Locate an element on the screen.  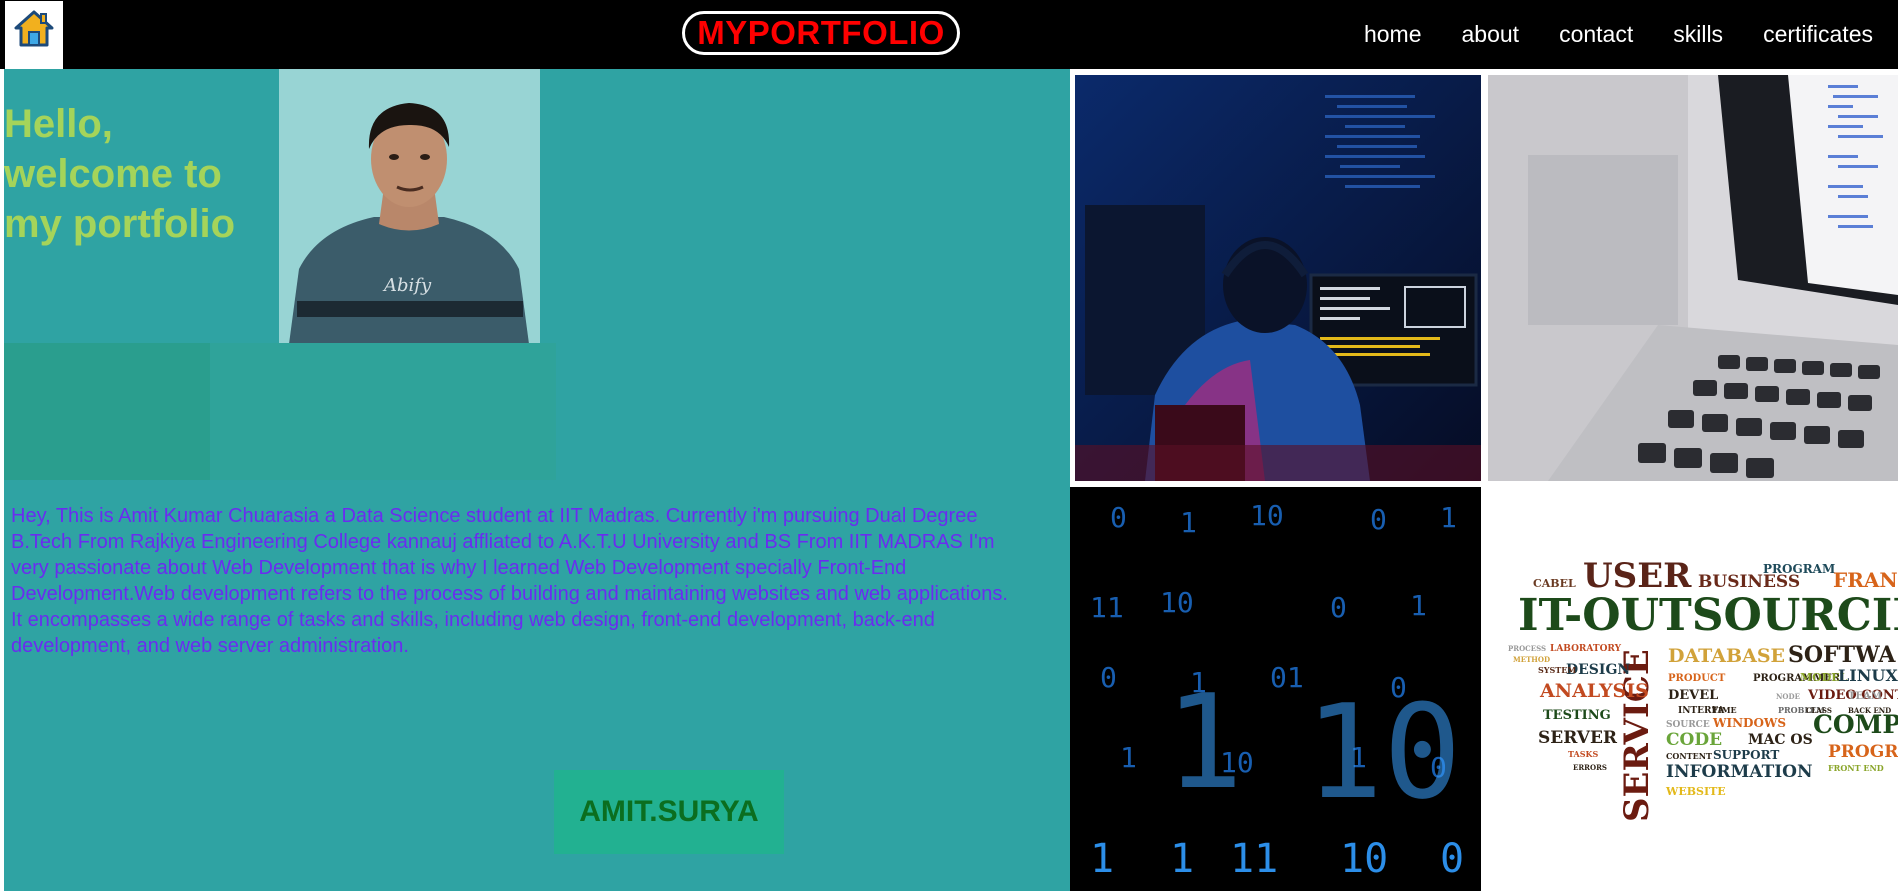
word: WEBSITE is located at coordinates (1695, 791).